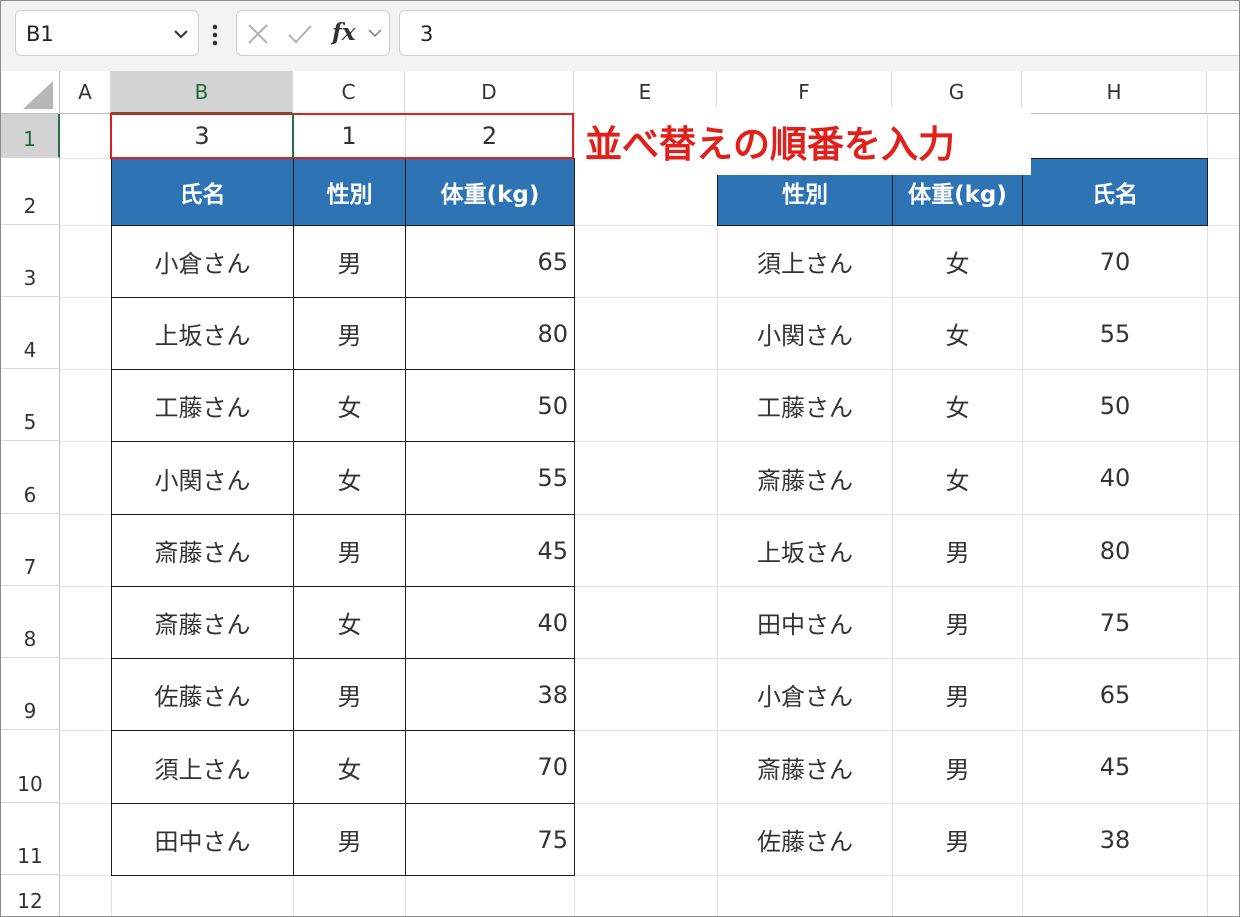 Image resolution: width=1240 pixels, height=917 pixels. What do you see at coordinates (805, 550) in the screenshot?
I see `right-cell-name: 上坂さん` at bounding box center [805, 550].